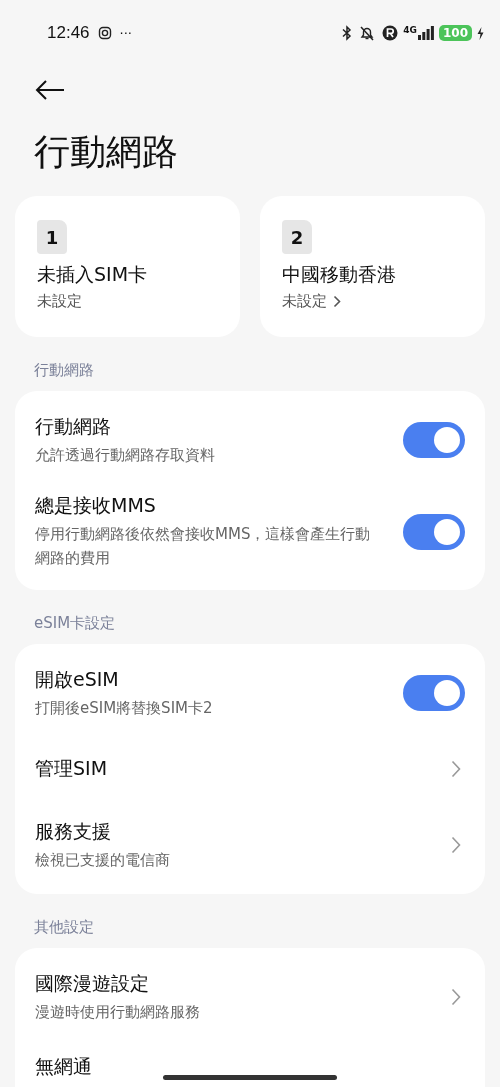  I want to click on sim-slot-number: 2, so click(297, 237).